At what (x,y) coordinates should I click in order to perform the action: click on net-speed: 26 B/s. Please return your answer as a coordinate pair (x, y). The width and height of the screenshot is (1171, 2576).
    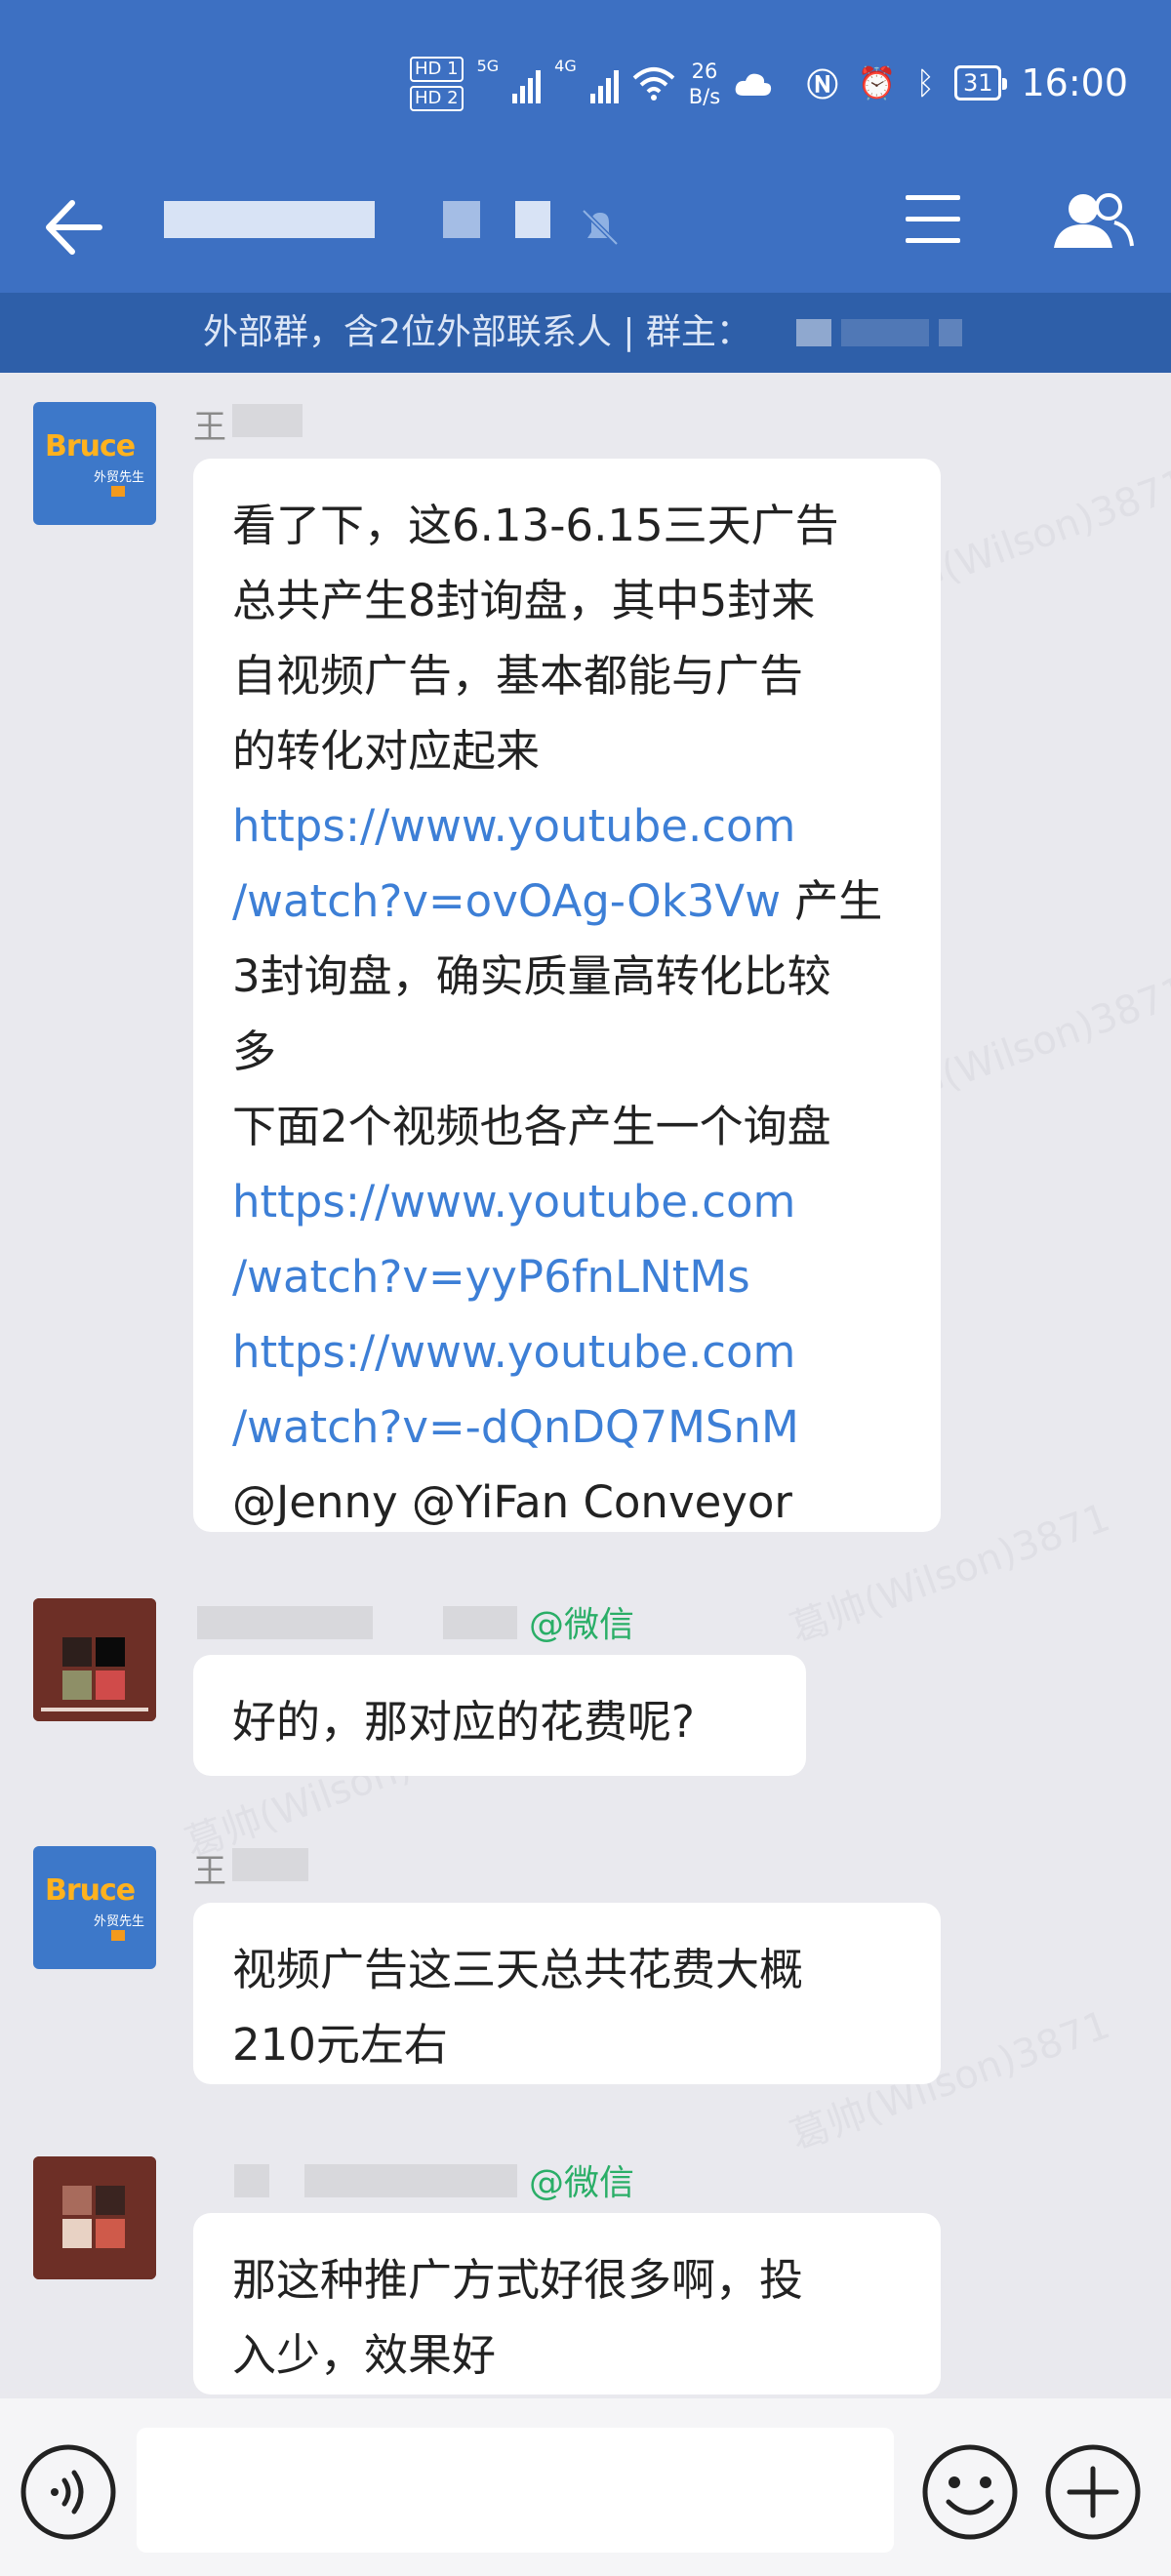
    Looking at the image, I should click on (704, 84).